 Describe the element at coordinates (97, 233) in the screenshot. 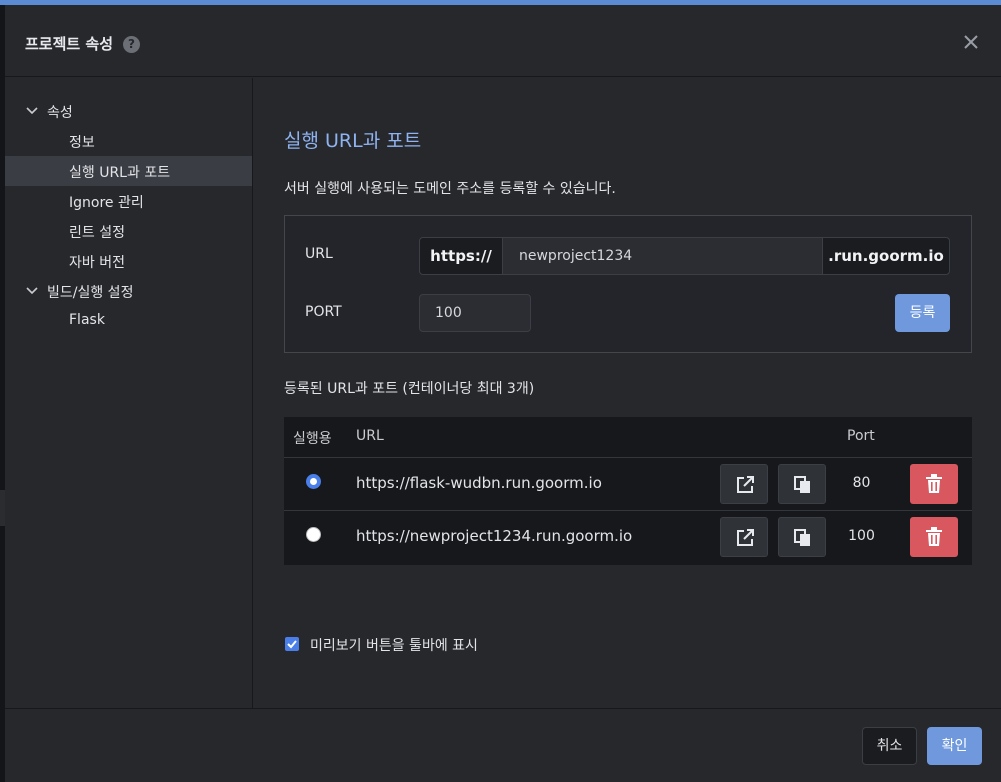

I see `sidebar-item-label: 린트 설정` at that location.